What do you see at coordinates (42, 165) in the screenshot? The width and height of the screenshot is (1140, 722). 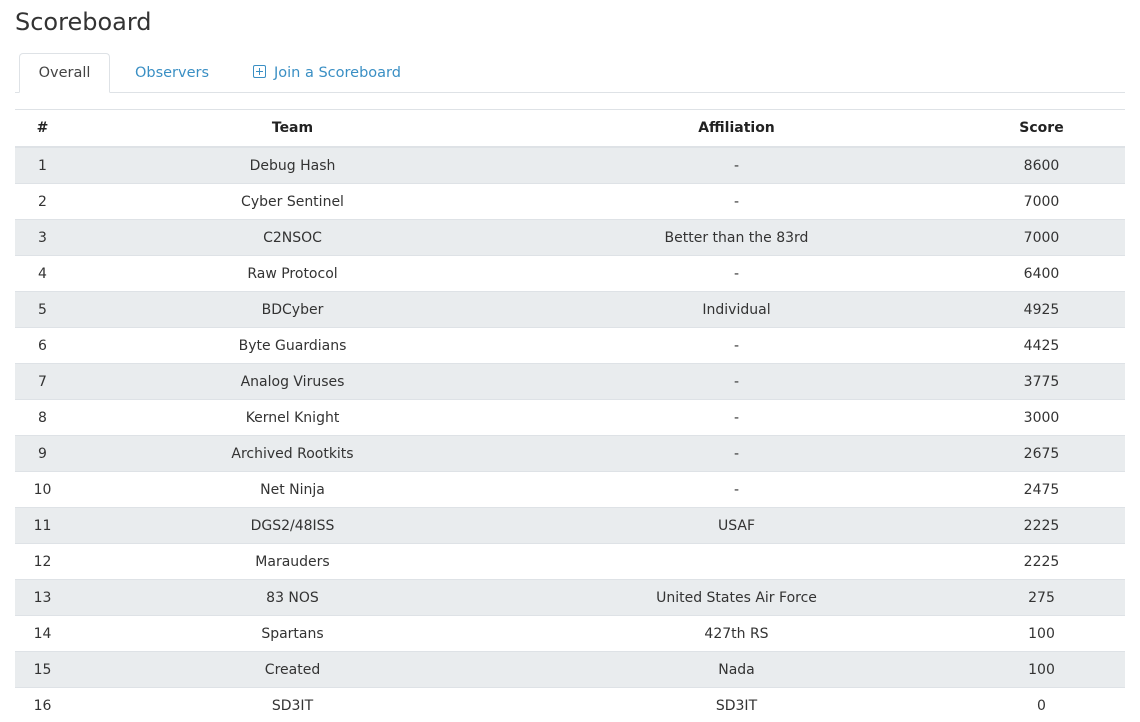 I see `cell-rank: 1` at bounding box center [42, 165].